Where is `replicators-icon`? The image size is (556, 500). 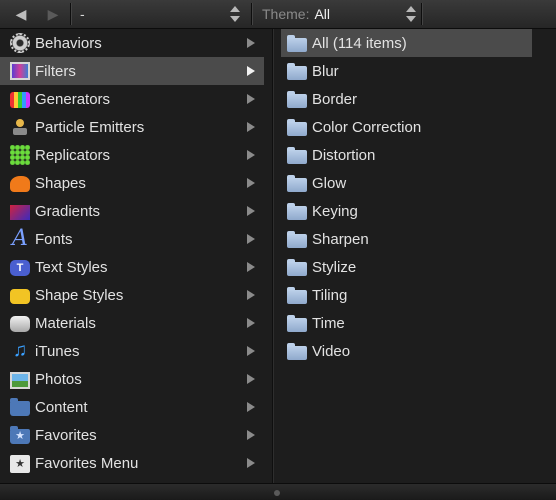 replicators-icon is located at coordinates (20, 155).